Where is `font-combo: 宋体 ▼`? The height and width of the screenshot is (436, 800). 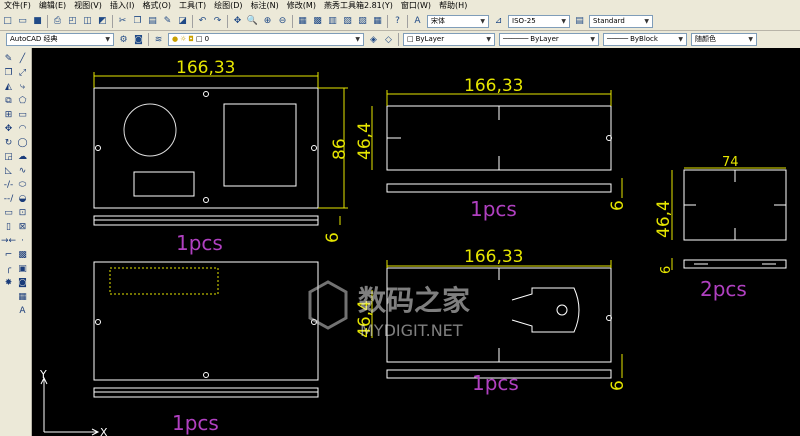 font-combo: 宋体 ▼ is located at coordinates (458, 21).